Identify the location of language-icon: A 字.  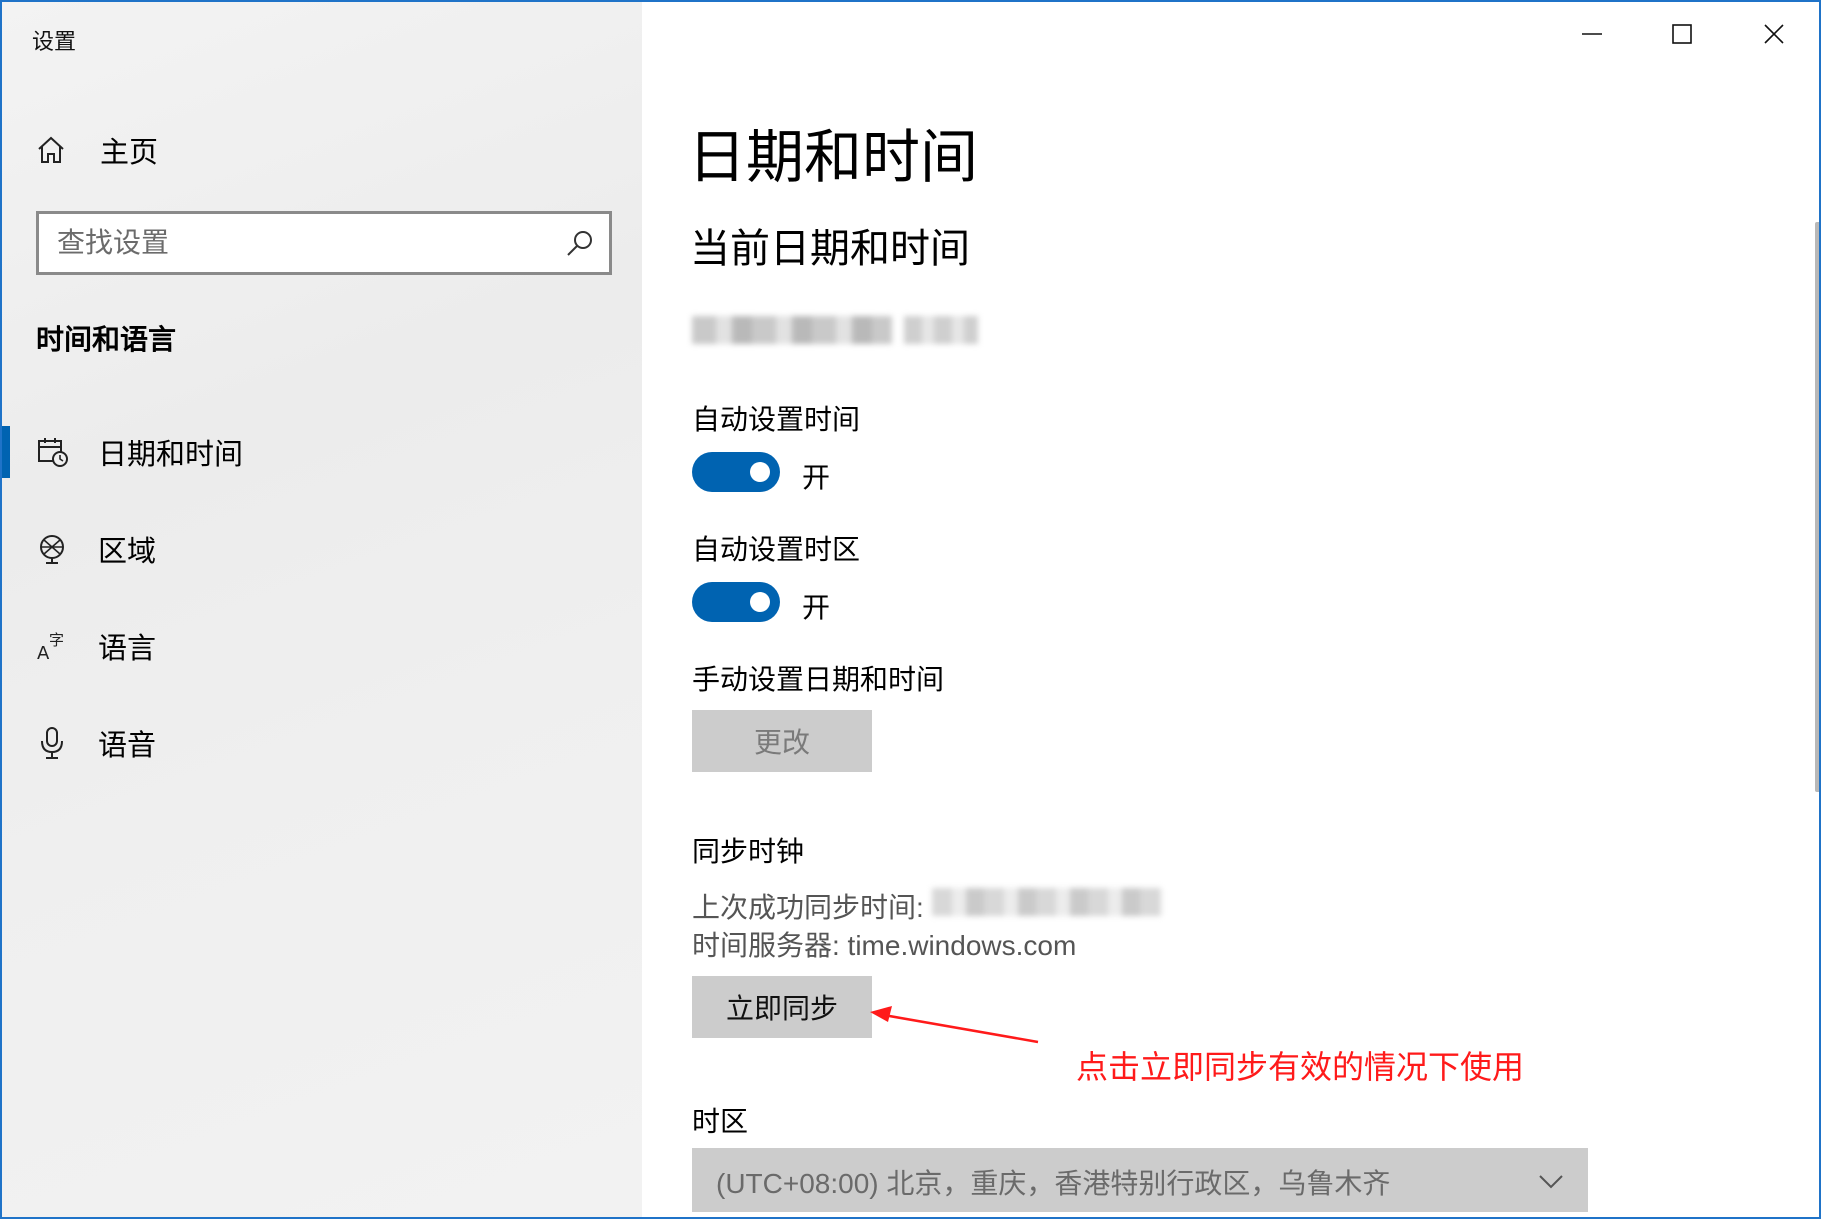
(50, 647).